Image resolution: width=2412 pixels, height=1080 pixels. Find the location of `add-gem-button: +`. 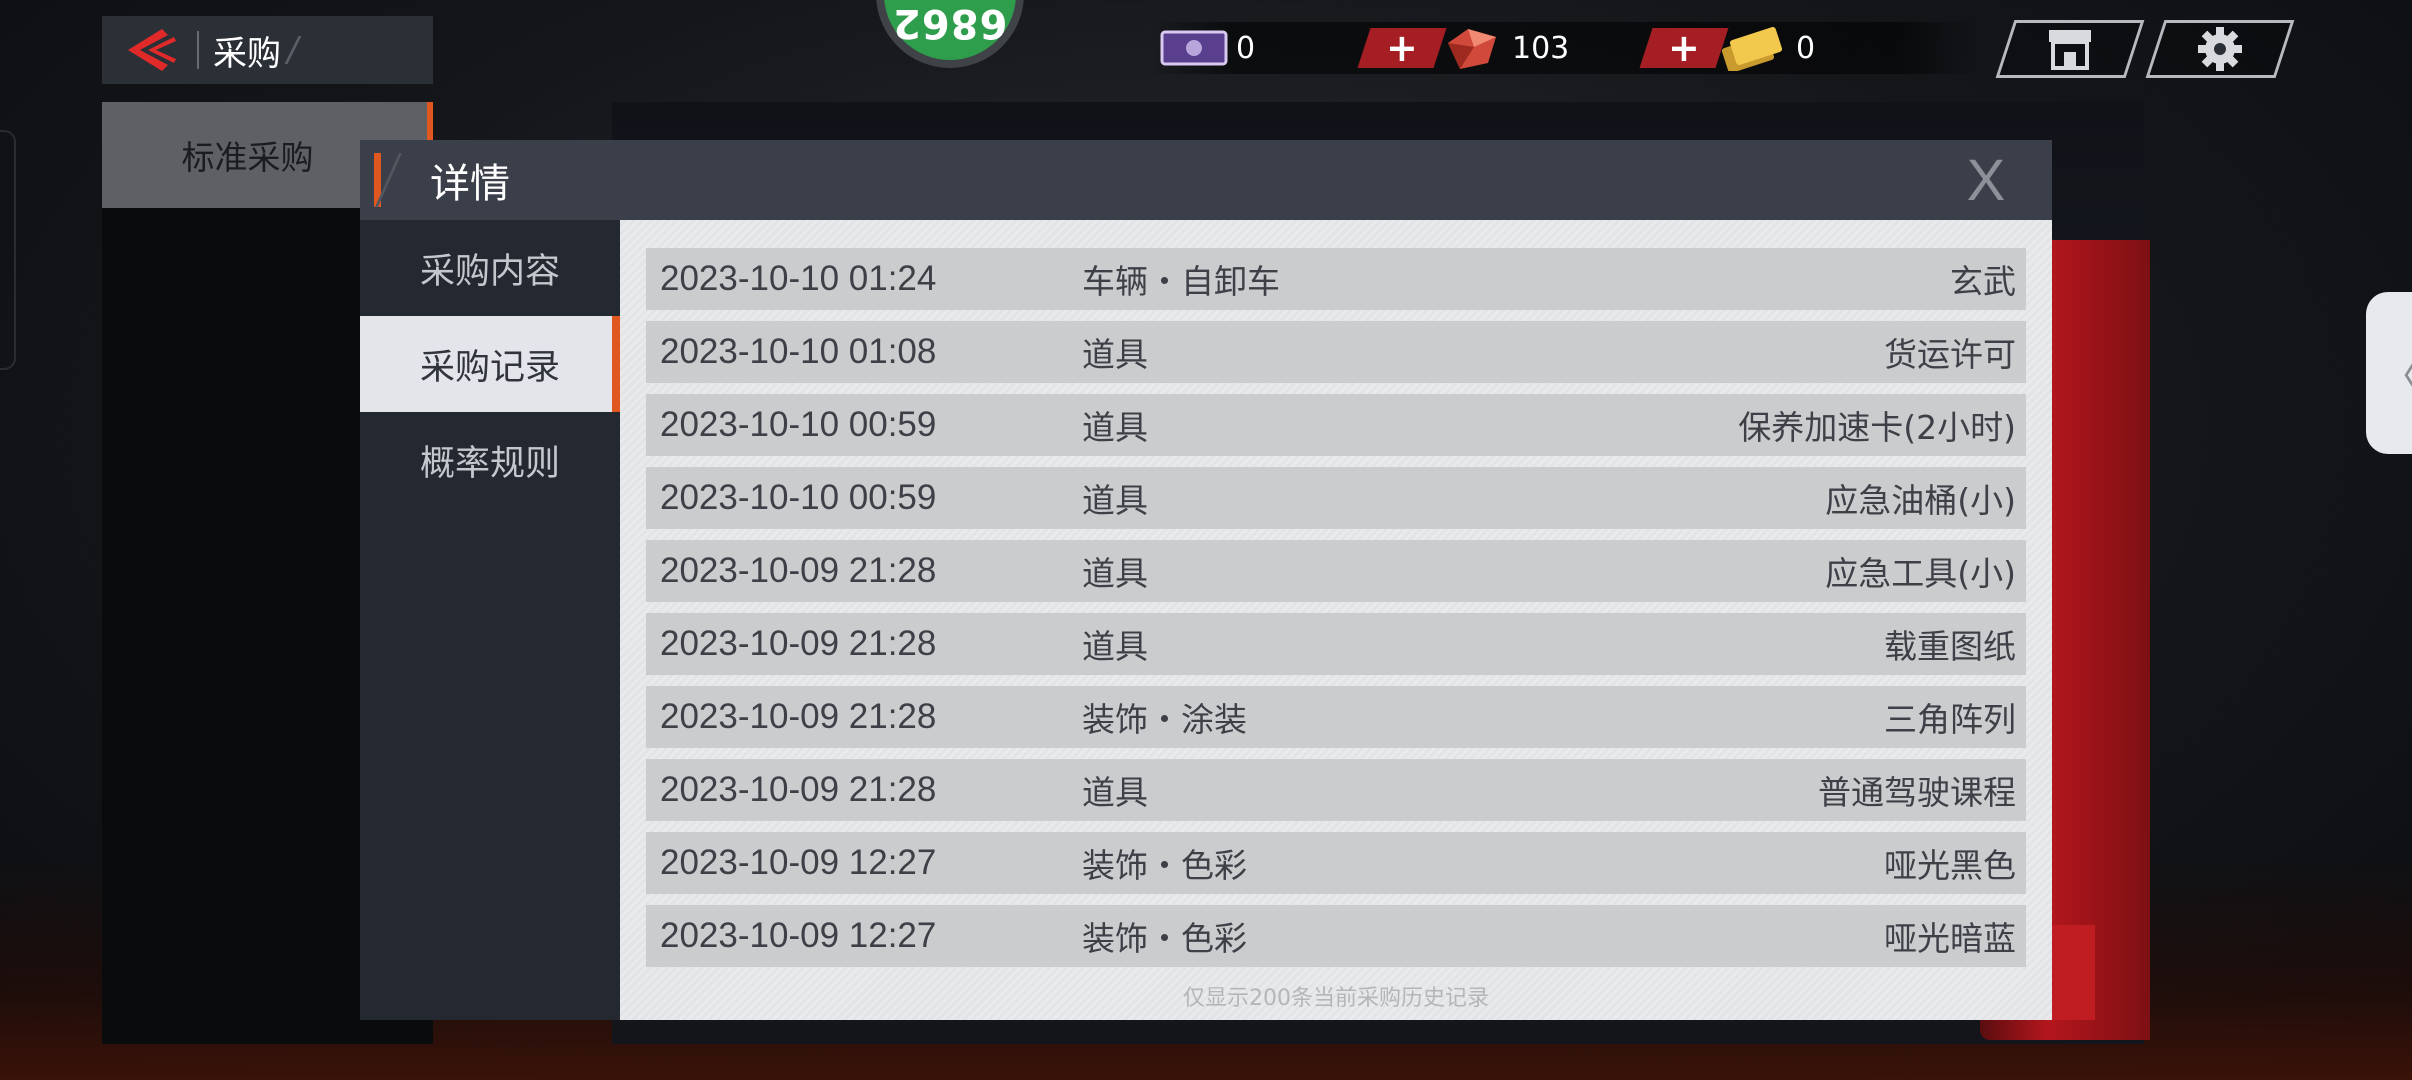

add-gem-button: + is located at coordinates (1402, 48).